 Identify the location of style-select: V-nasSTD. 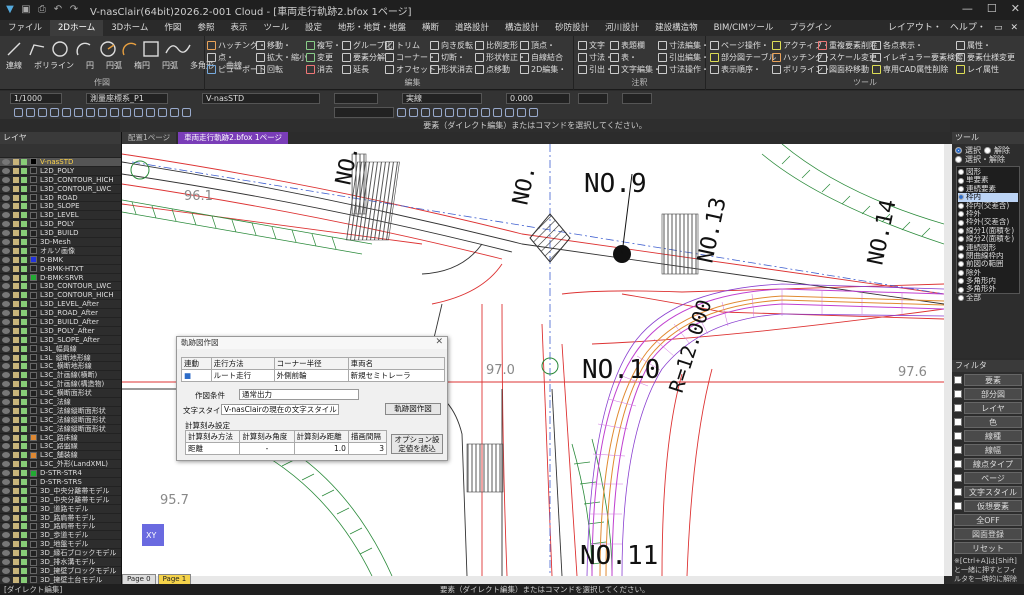
(261, 98).